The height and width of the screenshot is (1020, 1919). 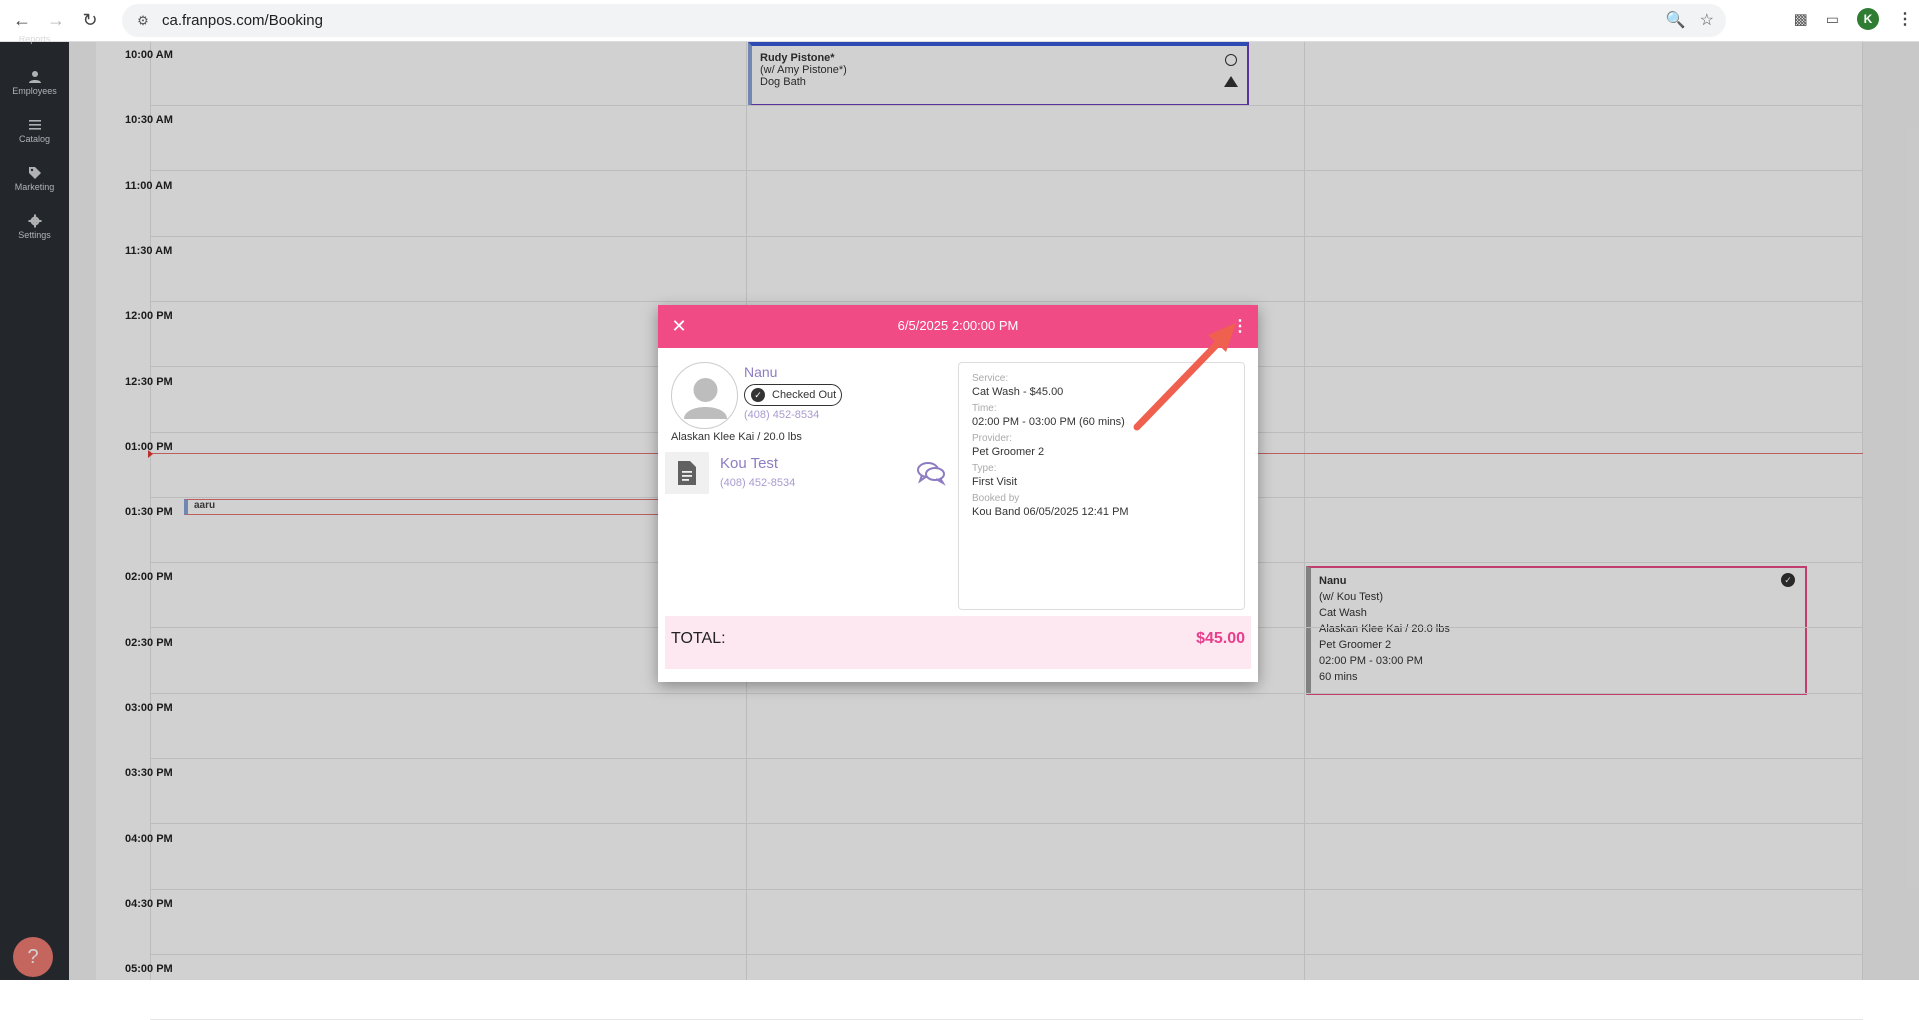 What do you see at coordinates (781, 415) in the screenshot?
I see `pet-phone: (408) 452-8534` at bounding box center [781, 415].